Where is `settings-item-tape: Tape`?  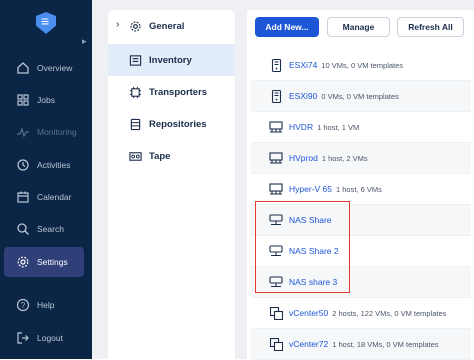 settings-item-tape: Tape is located at coordinates (171, 156).